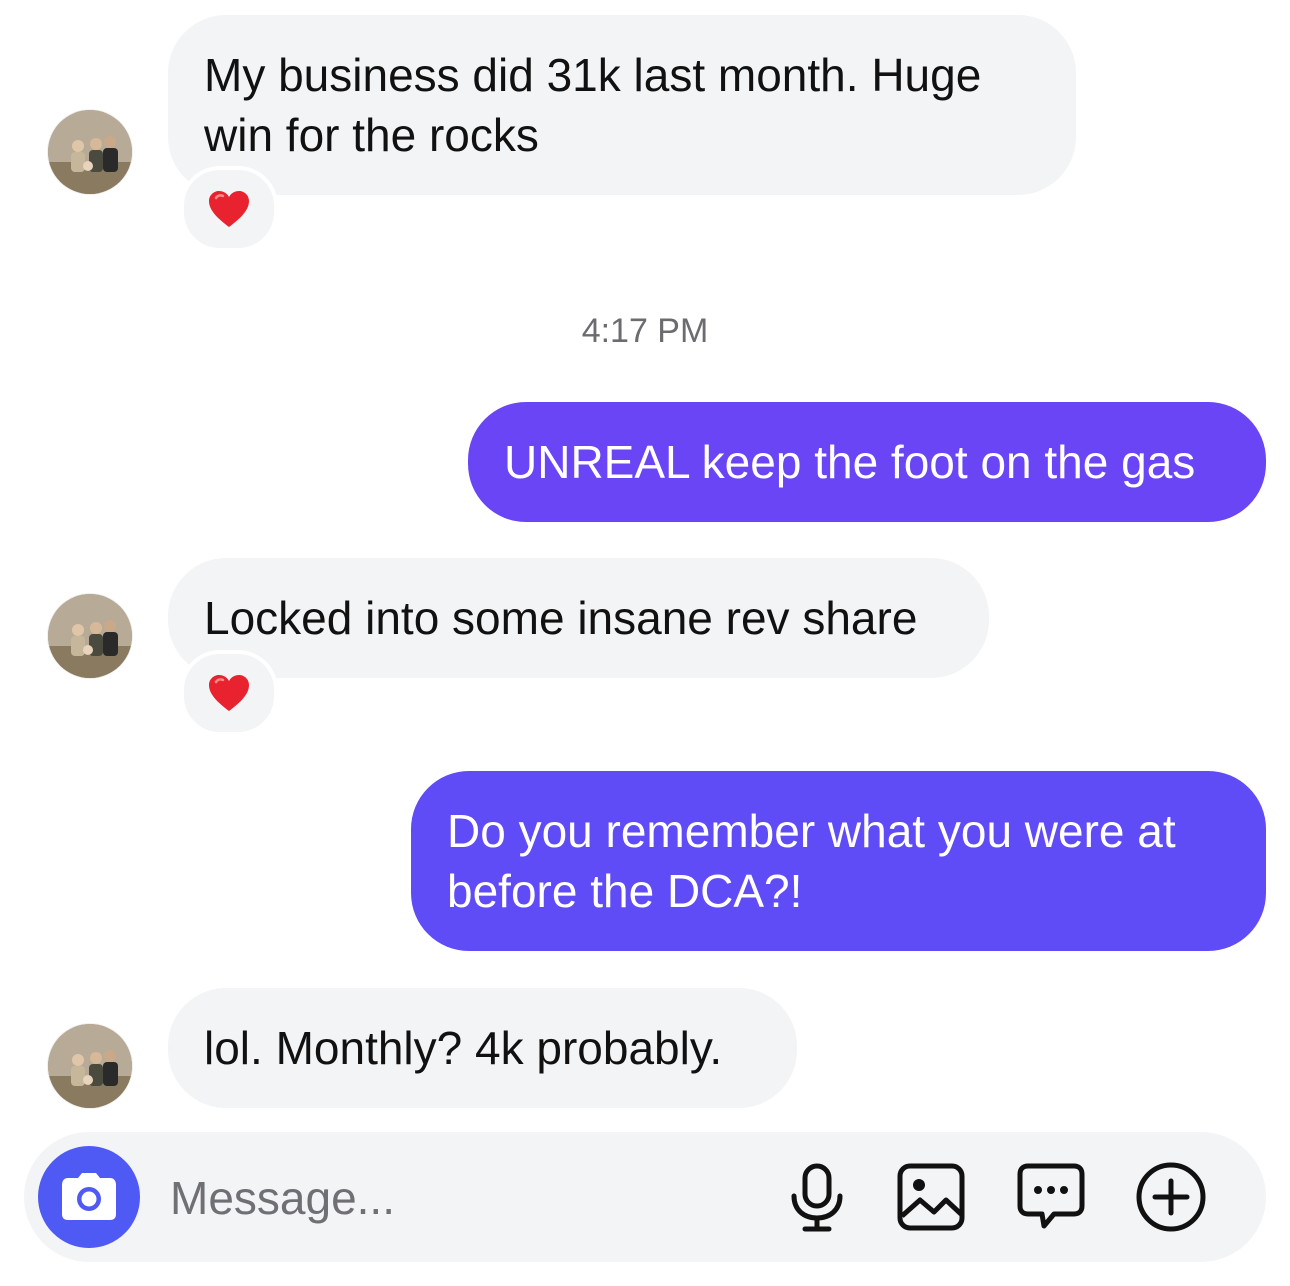 The image size is (1290, 1286). I want to click on message-text-line: win for the rocks, so click(371, 135).